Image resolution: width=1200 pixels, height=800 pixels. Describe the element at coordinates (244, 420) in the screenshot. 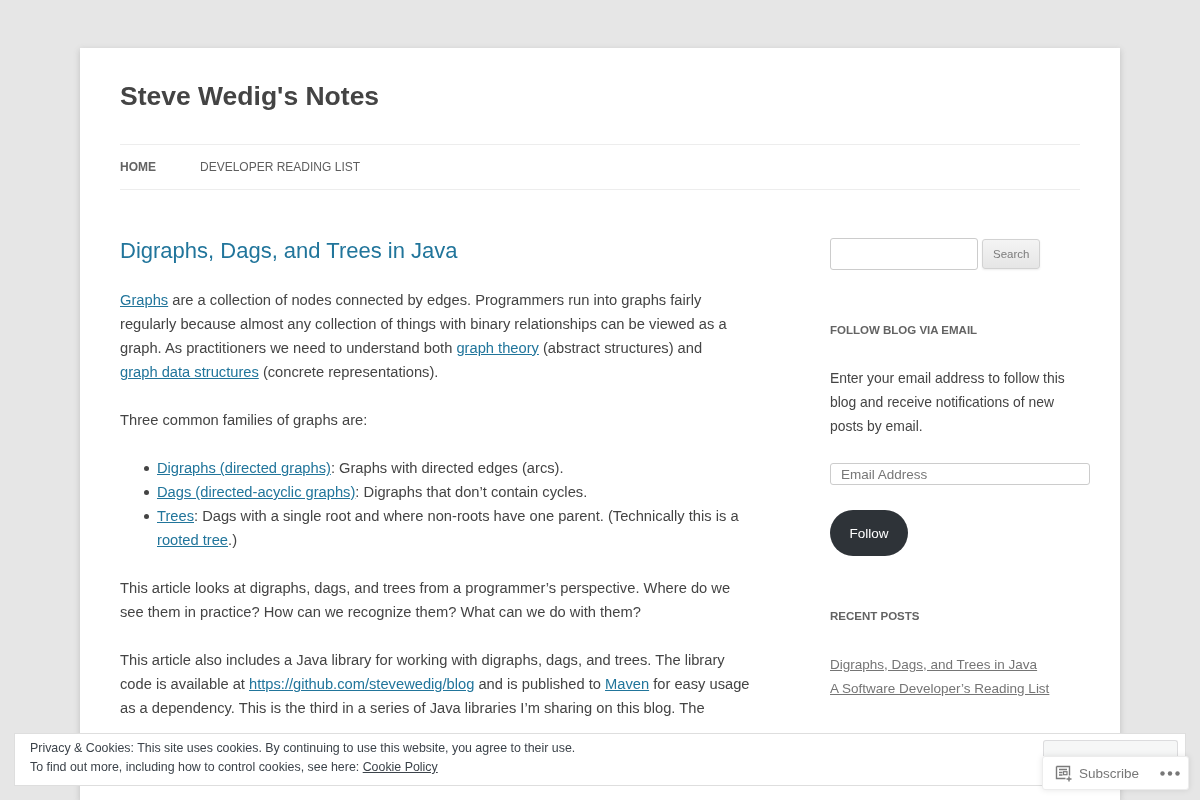

I see `paragraph: Three common families of graphs are:` at that location.